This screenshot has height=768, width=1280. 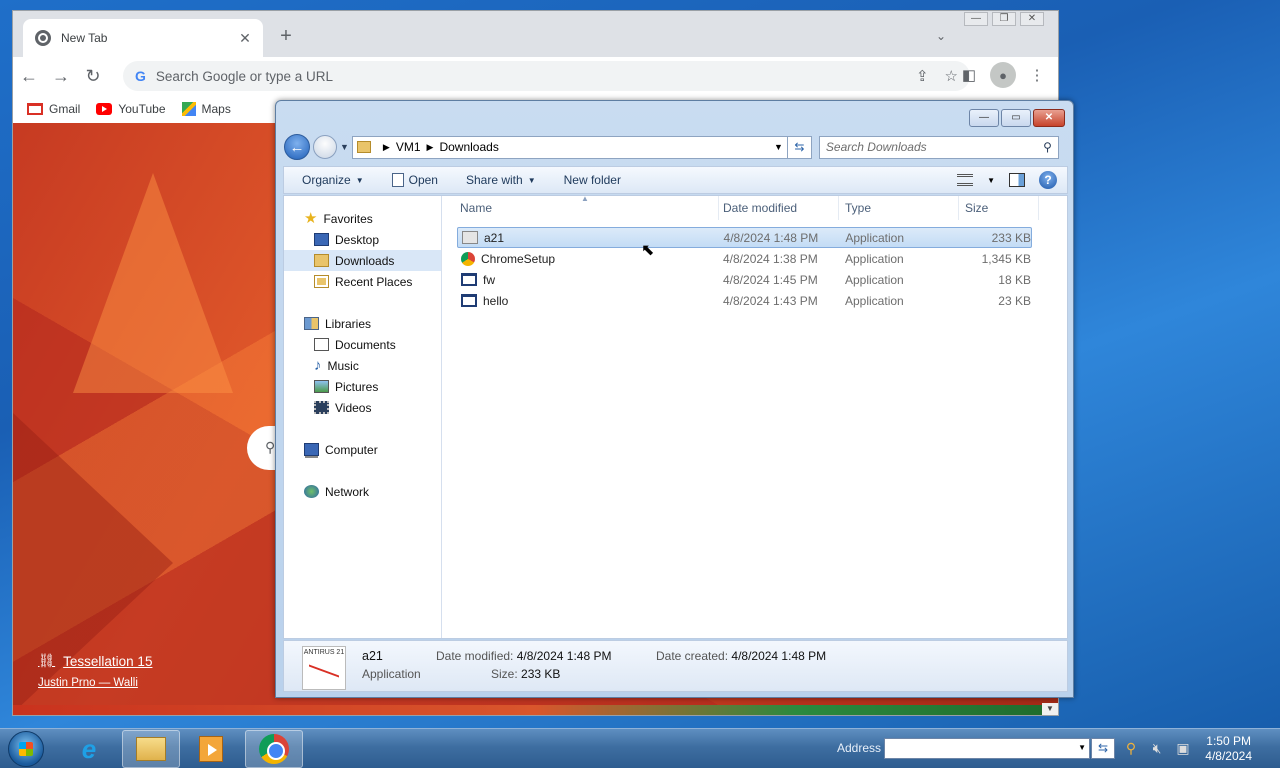 What do you see at coordinates (362, 365) in the screenshot?
I see `nav-music: ♪ Music` at bounding box center [362, 365].